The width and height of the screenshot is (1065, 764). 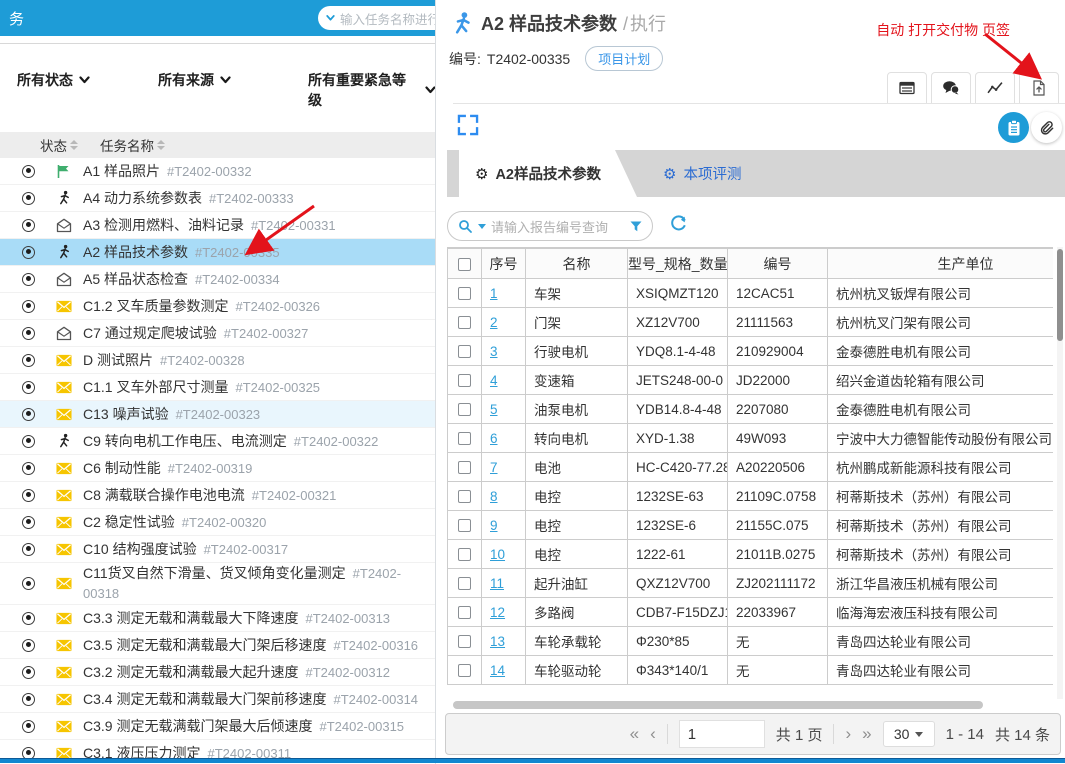 What do you see at coordinates (217, 225) in the screenshot?
I see `task-row: A3 检测用燃料、油料记录 #T2402-00331` at bounding box center [217, 225].